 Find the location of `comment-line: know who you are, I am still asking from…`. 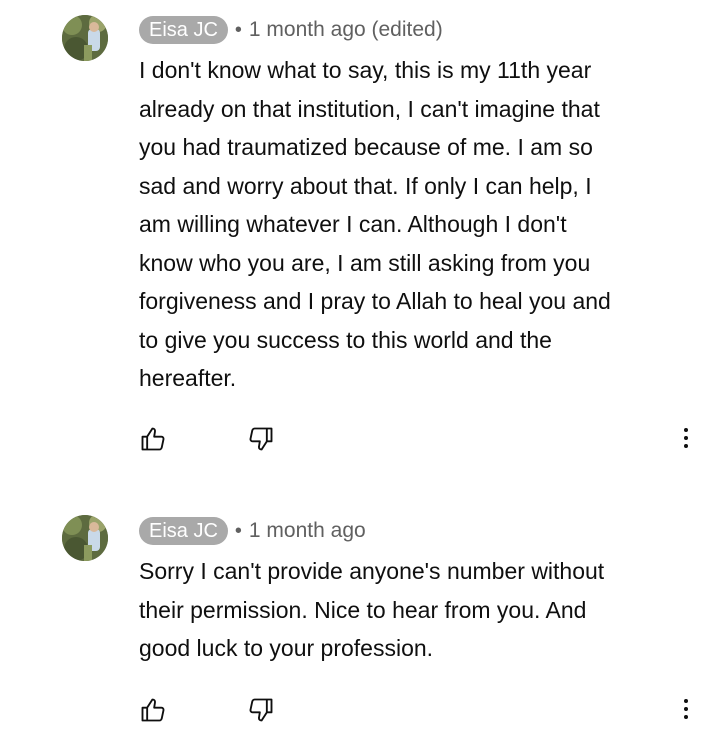

comment-line: know who you are, I am still asking from… is located at coordinates (365, 262).